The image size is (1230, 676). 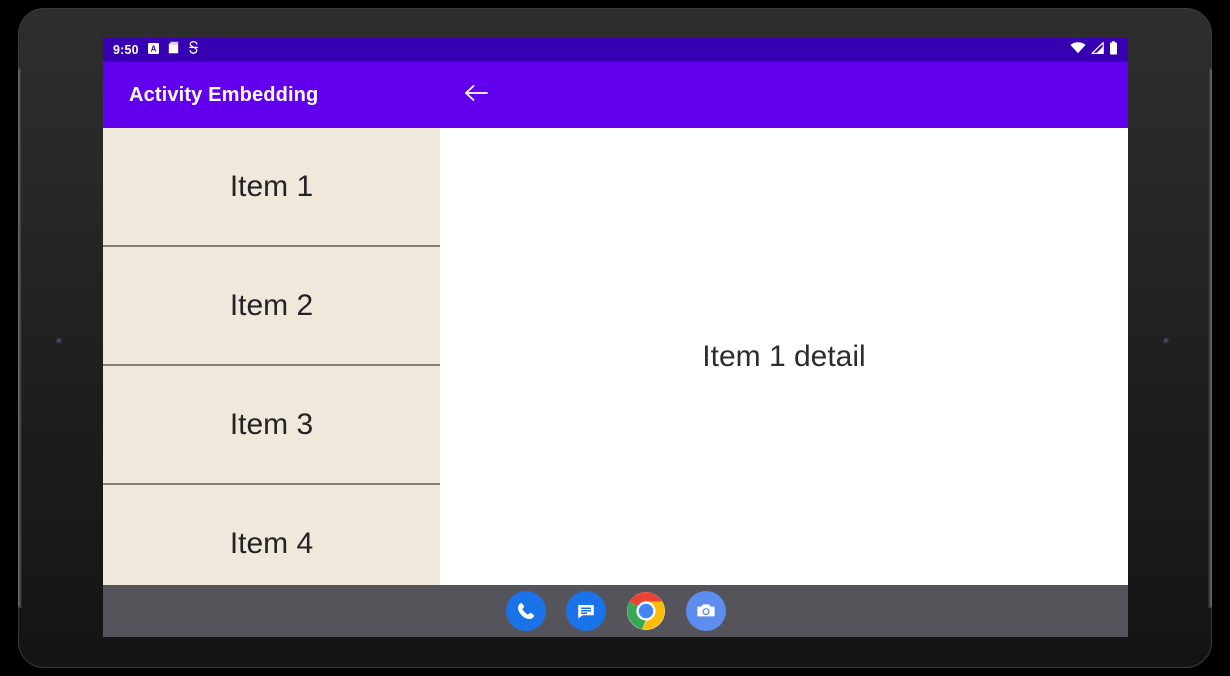 What do you see at coordinates (193, 50) in the screenshot?
I see `s-shape-icon` at bounding box center [193, 50].